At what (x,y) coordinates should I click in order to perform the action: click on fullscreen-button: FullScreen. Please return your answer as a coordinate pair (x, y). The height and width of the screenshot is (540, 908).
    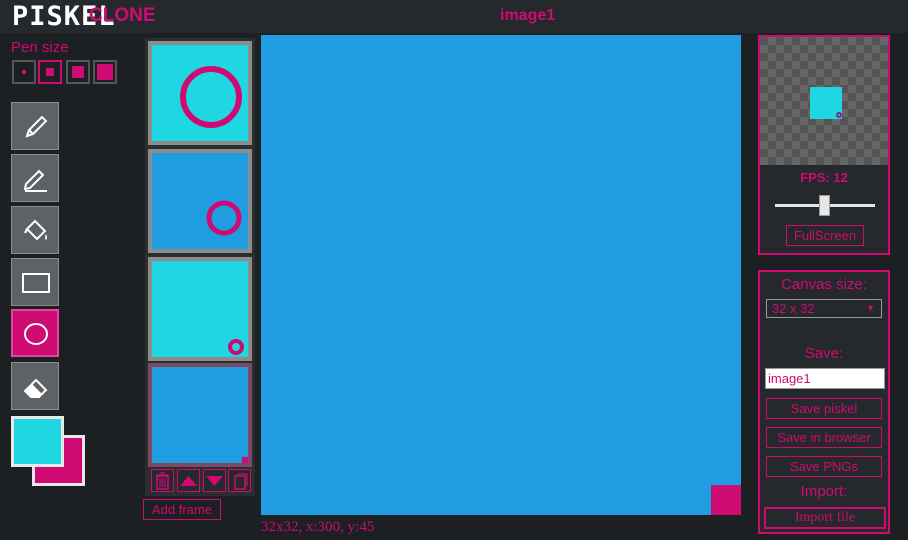
    Looking at the image, I should click on (825, 235).